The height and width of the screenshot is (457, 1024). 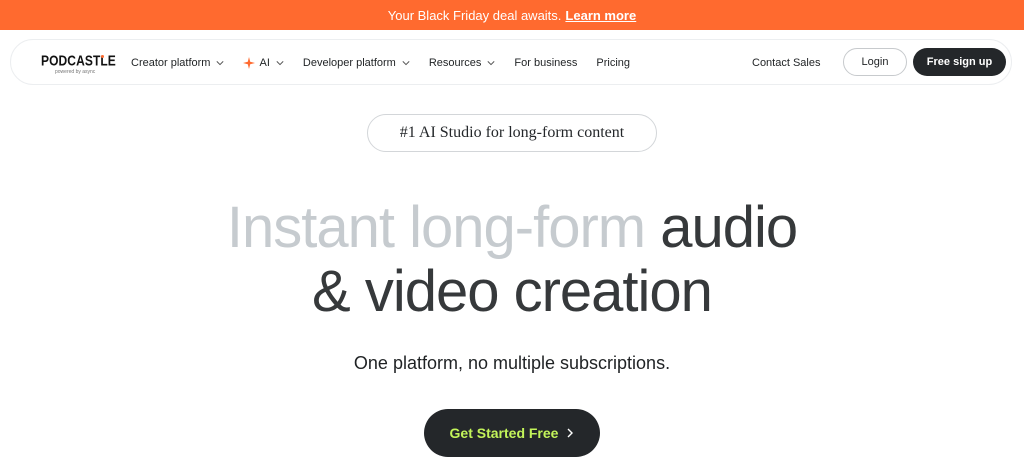 I want to click on nav-item-label: AI, so click(x=264, y=63).